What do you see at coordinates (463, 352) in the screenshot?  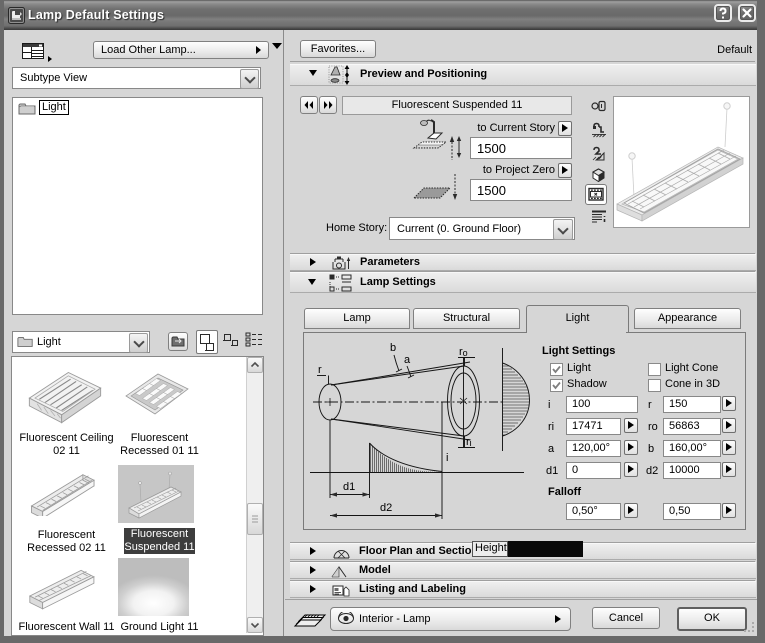 I see `svg-text: ro` at bounding box center [463, 352].